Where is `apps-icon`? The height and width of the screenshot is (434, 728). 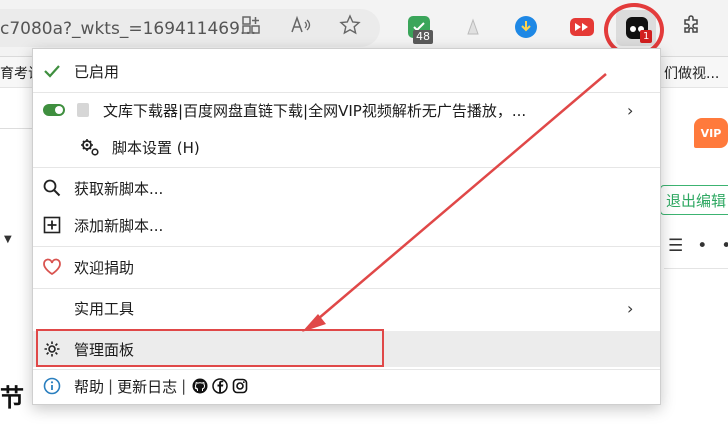
apps-icon is located at coordinates (251, 25).